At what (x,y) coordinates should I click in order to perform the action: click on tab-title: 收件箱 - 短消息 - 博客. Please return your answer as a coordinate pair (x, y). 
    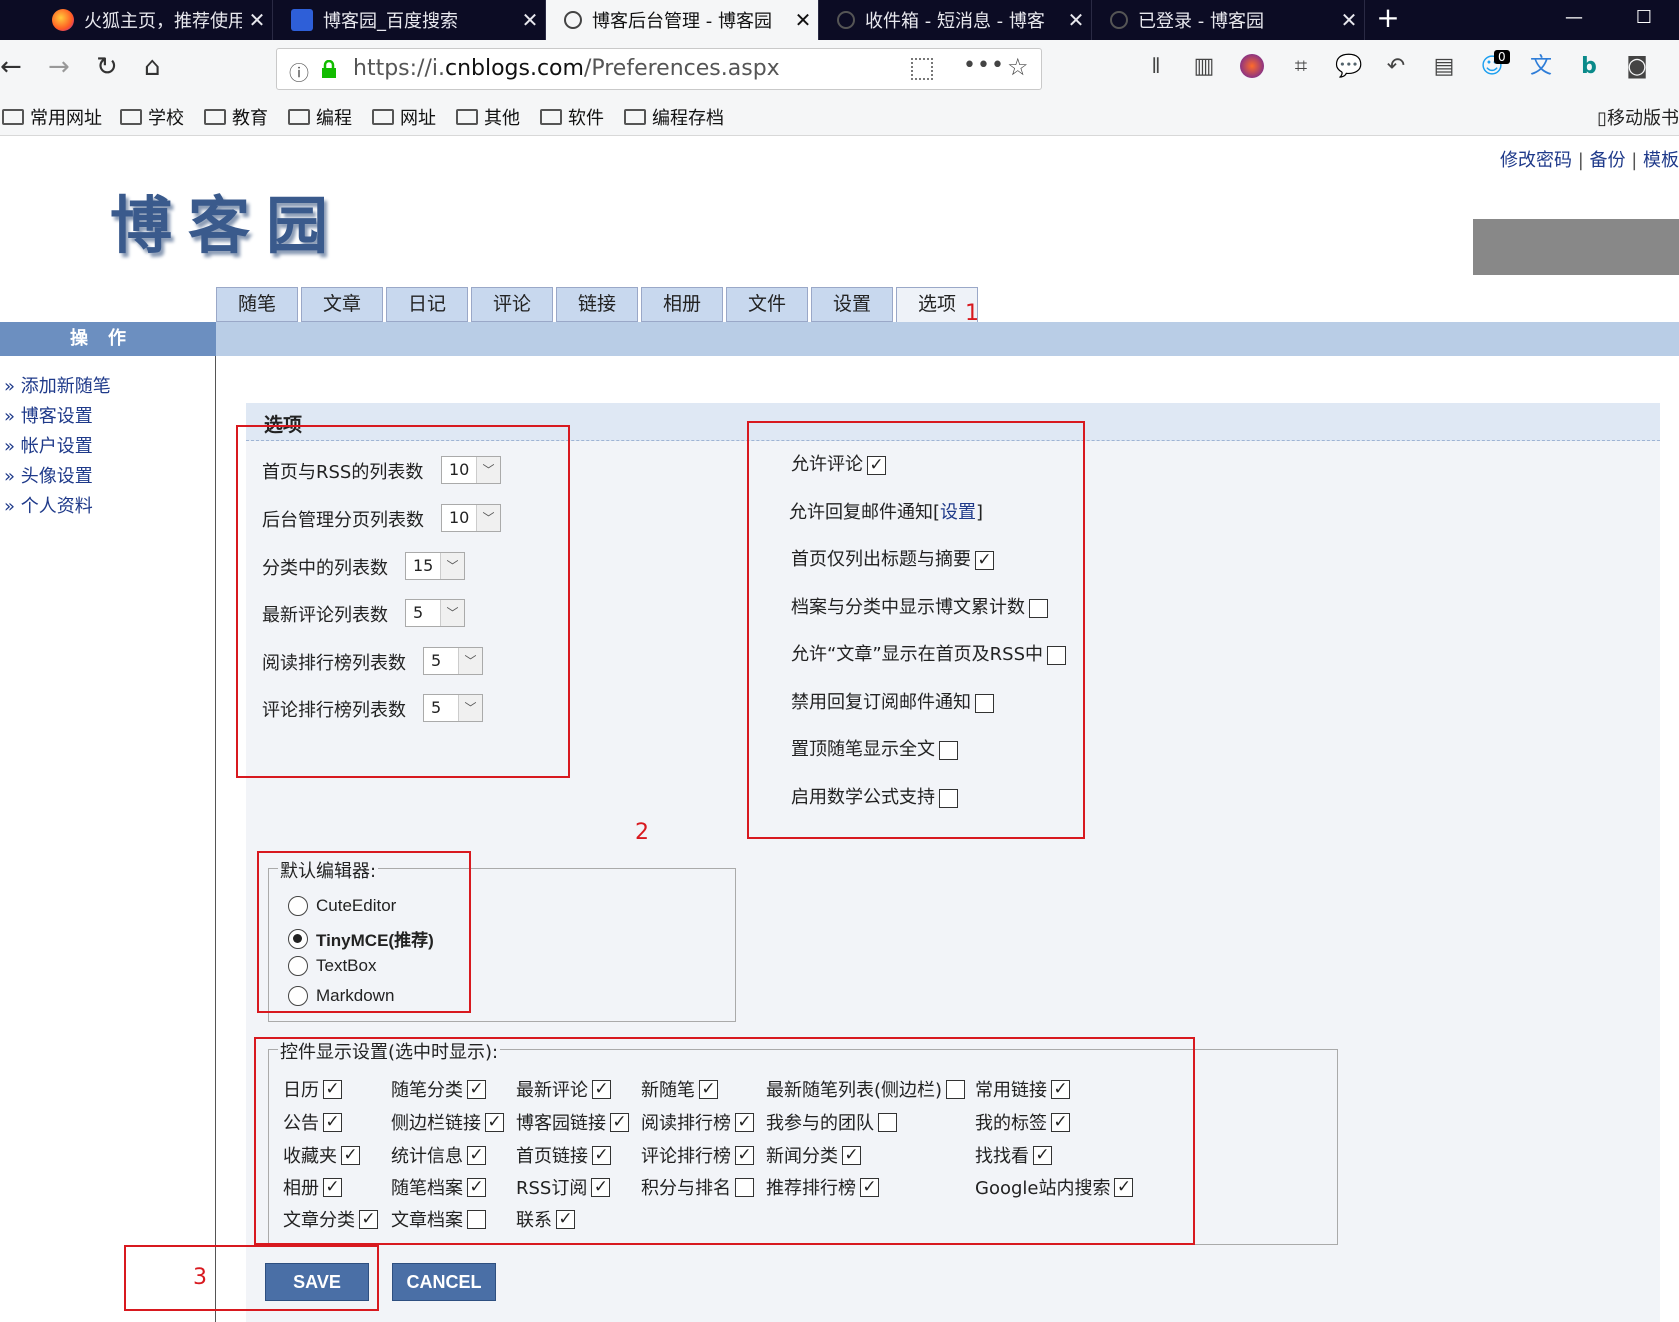
    Looking at the image, I should click on (955, 21).